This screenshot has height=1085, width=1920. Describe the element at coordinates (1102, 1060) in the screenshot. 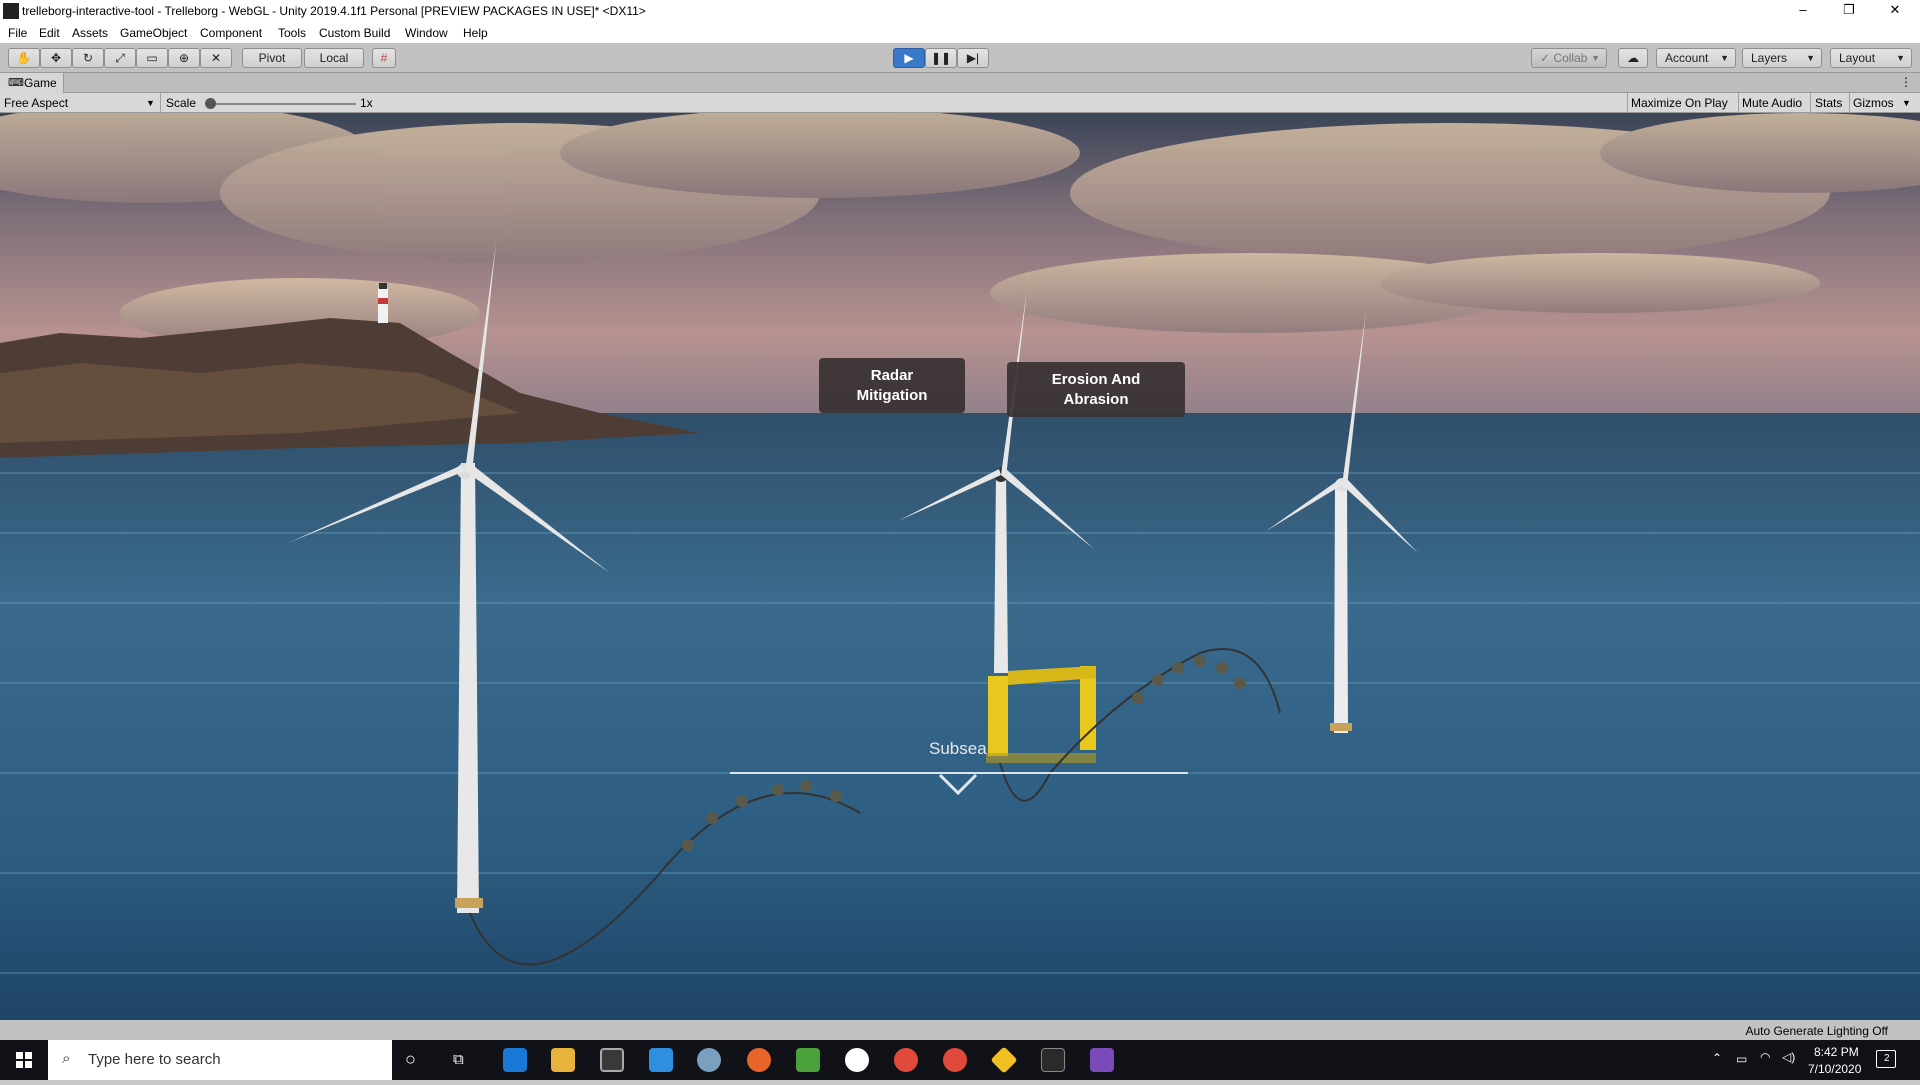

I see `visual-studio-icon` at that location.